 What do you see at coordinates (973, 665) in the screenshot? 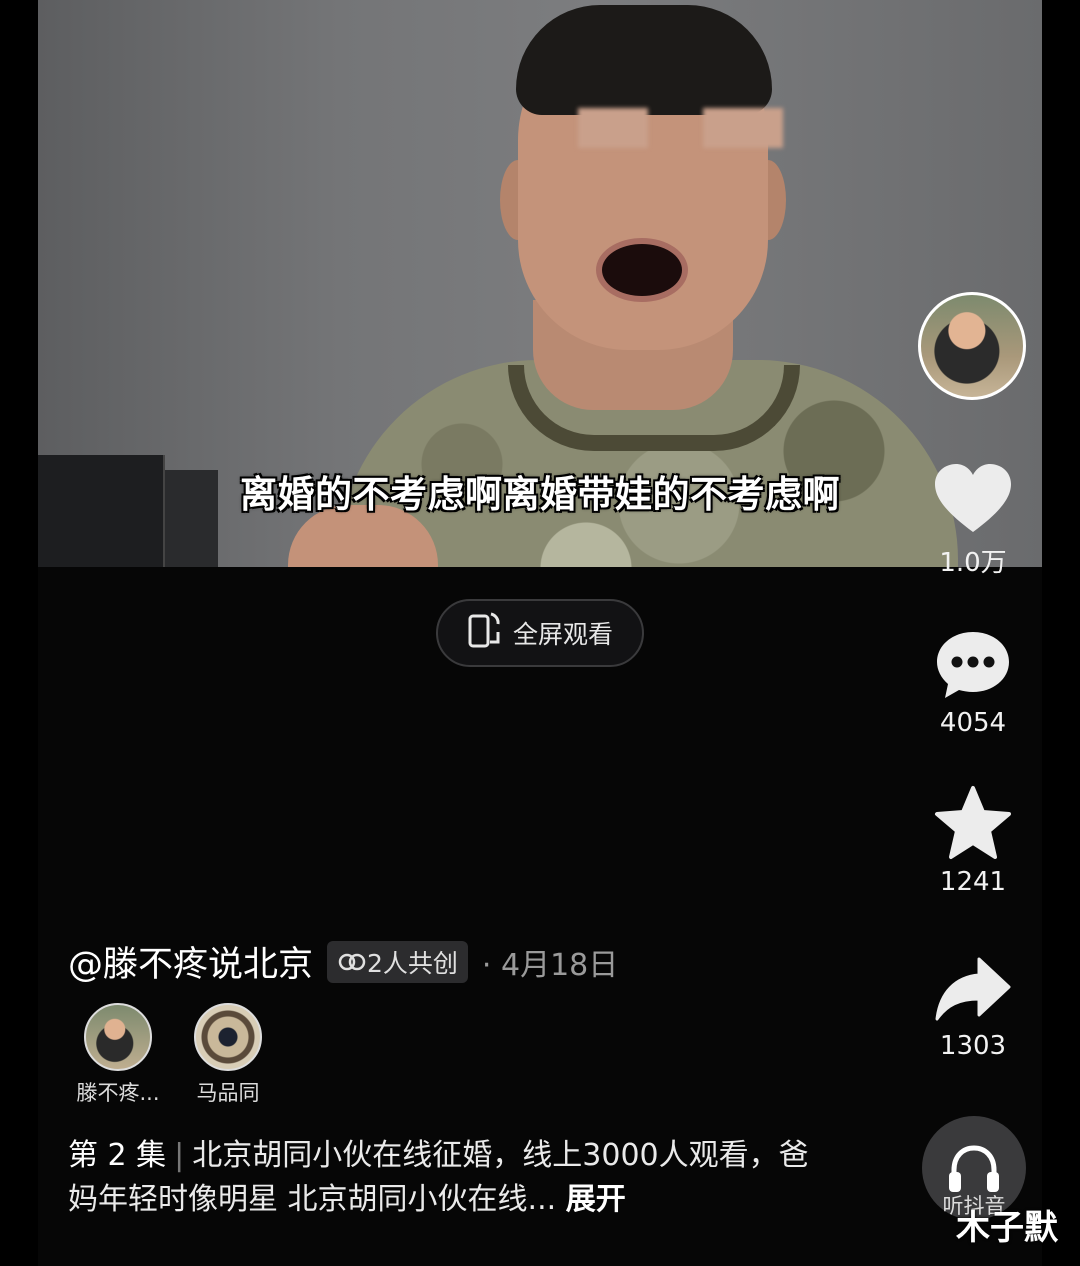
I see `comment-bubble-icon` at bounding box center [973, 665].